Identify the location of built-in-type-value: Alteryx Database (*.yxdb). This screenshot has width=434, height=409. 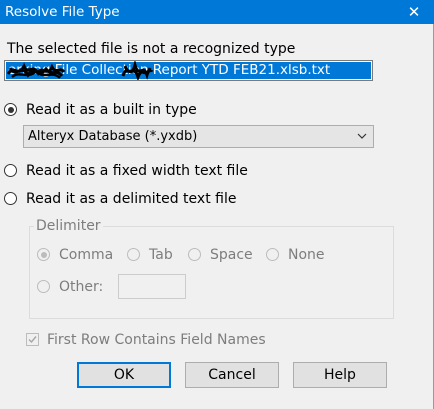
(113, 136).